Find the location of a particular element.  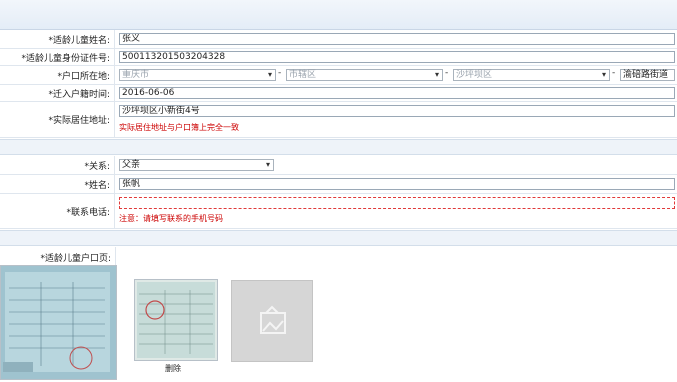

hukou-district-select: 市辖区 ▾ is located at coordinates (364, 75).